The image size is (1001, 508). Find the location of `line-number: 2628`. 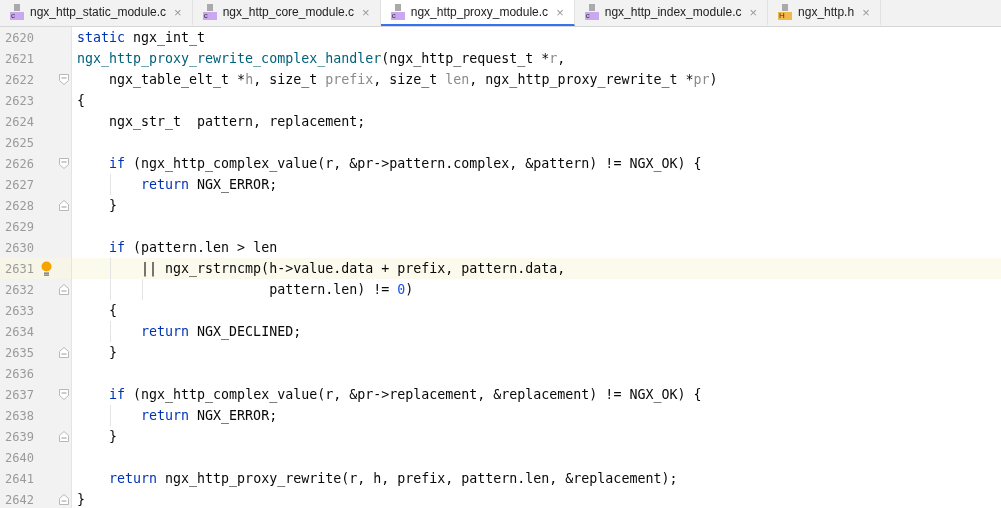

line-number: 2628 is located at coordinates (19, 205).